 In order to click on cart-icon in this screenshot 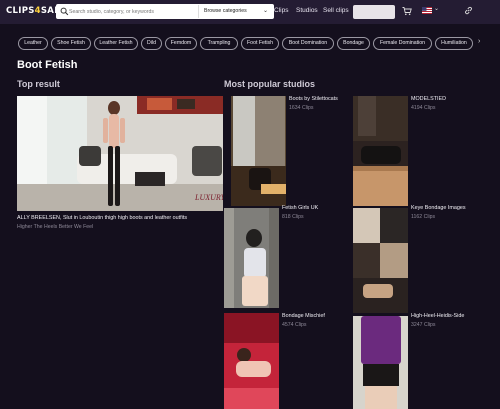, I will do `click(407, 11)`.